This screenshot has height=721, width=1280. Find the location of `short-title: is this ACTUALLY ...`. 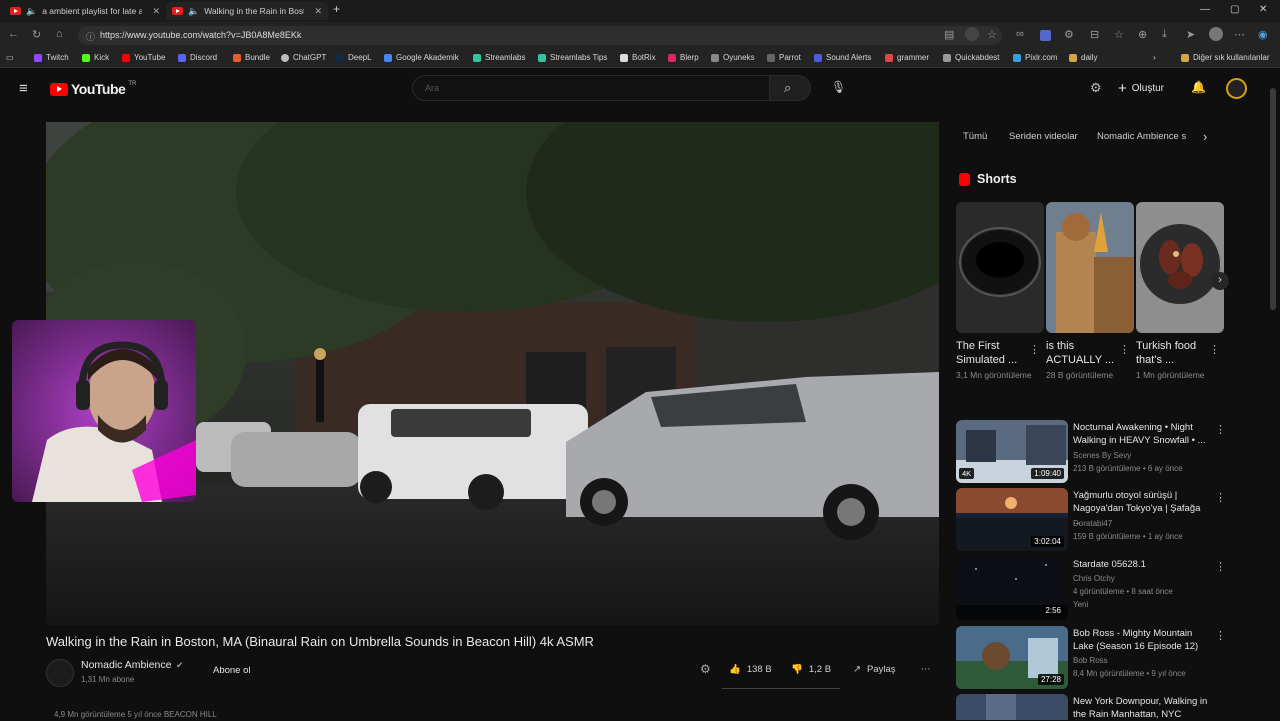

short-title: is this ACTUALLY ... is located at coordinates (1081, 353).